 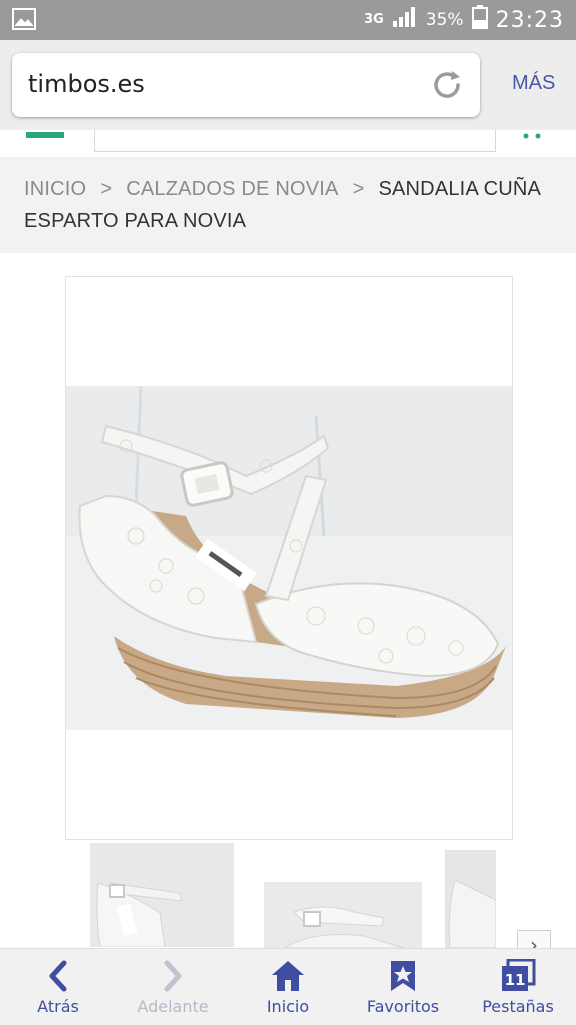 I want to click on breadcrumb-home: INICIO, so click(x=55, y=189).